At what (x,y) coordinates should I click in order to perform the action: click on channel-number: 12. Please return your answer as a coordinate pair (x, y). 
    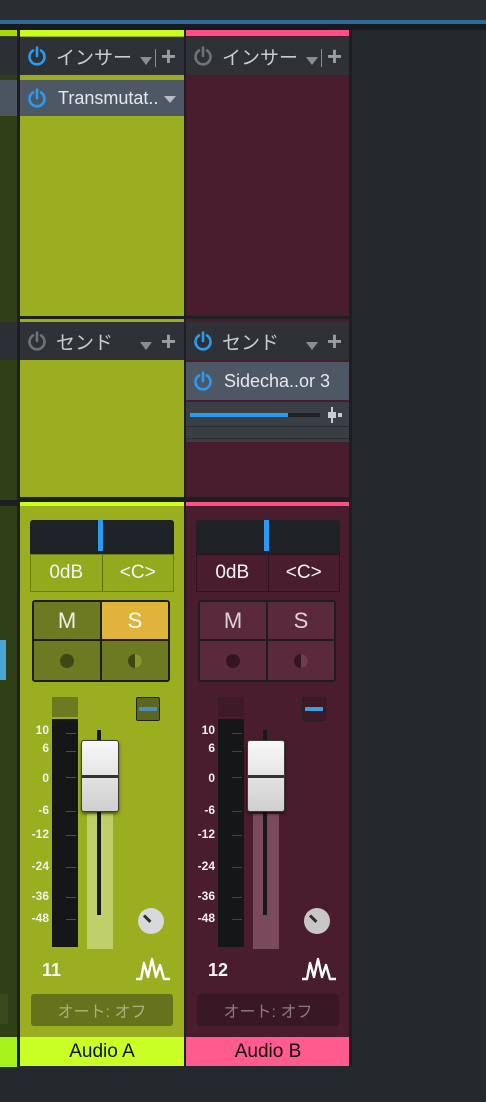
    Looking at the image, I should click on (218, 970).